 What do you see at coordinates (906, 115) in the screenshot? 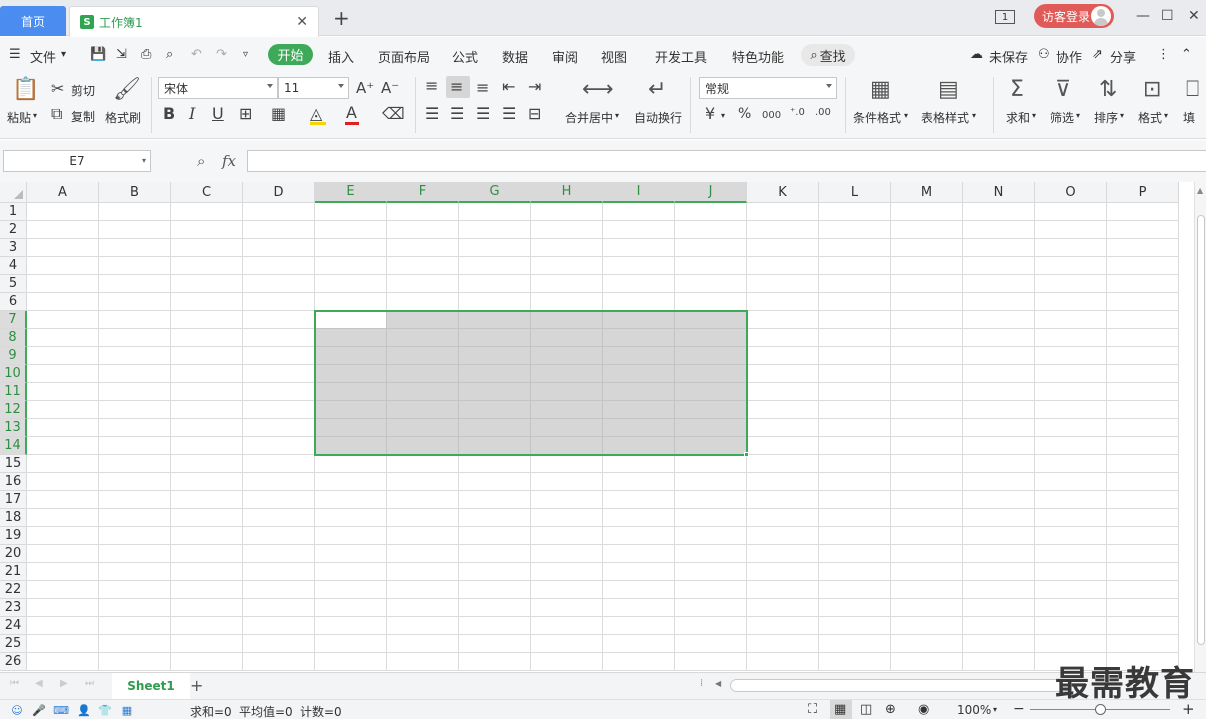
I see `cond-format-dropdown-icon: ▾` at bounding box center [906, 115].